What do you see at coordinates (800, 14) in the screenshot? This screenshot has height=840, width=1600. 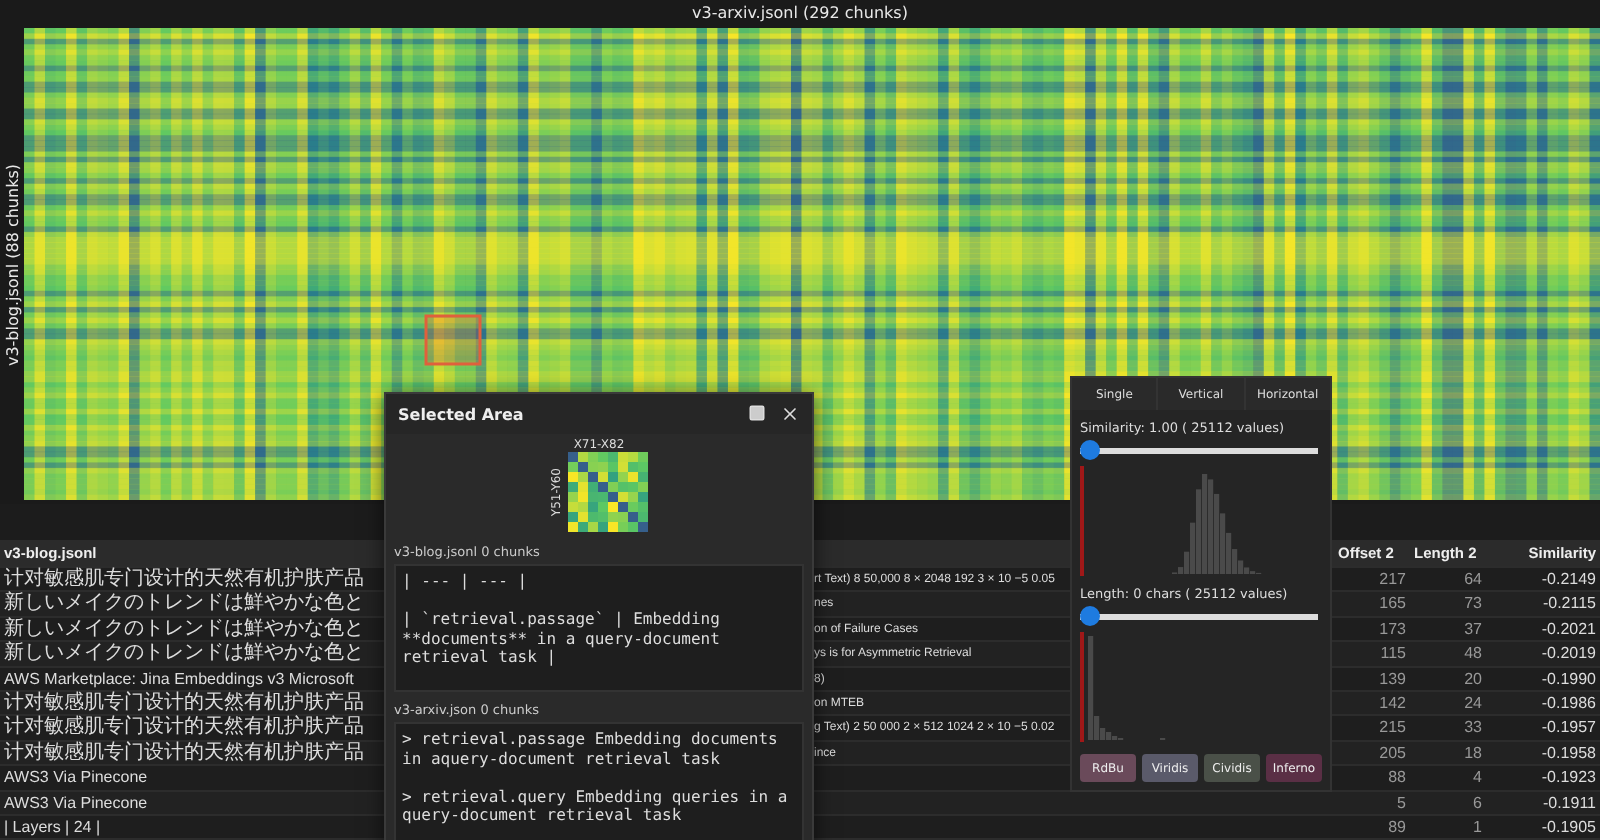 I see `heatmap-title: v3-arxiv.jsonl (292 chunks)` at bounding box center [800, 14].